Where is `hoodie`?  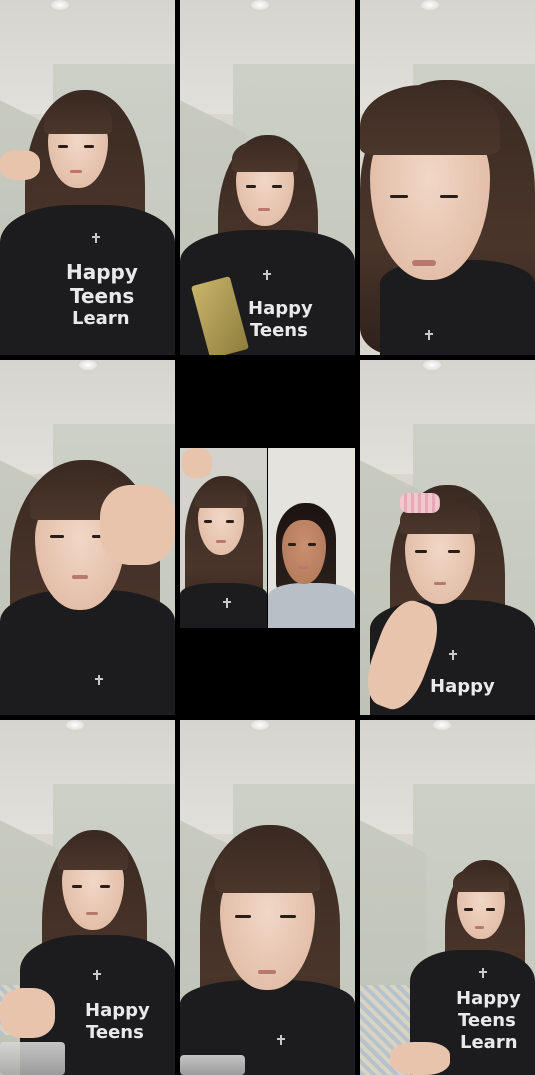
hoodie is located at coordinates (311, 605).